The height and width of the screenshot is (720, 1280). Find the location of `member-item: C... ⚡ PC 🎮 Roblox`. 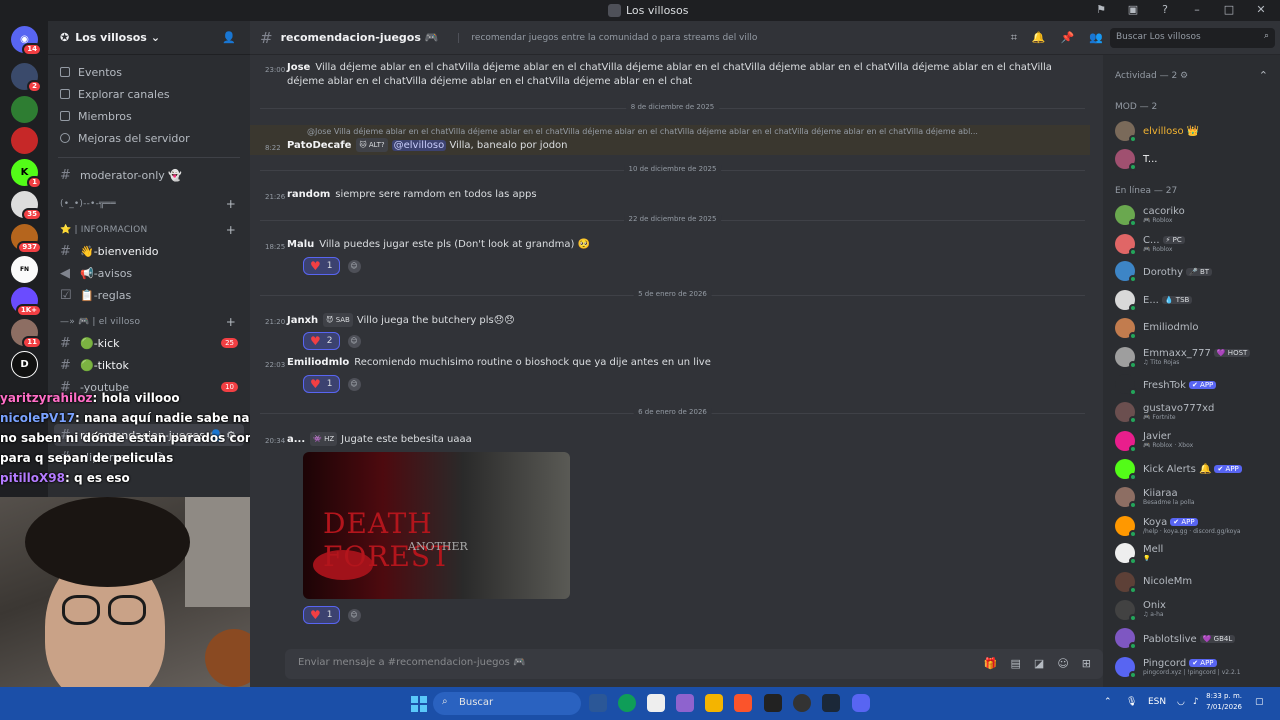

member-item: C... ⚡ PC 🎮 Roblox is located at coordinates (1195, 244).